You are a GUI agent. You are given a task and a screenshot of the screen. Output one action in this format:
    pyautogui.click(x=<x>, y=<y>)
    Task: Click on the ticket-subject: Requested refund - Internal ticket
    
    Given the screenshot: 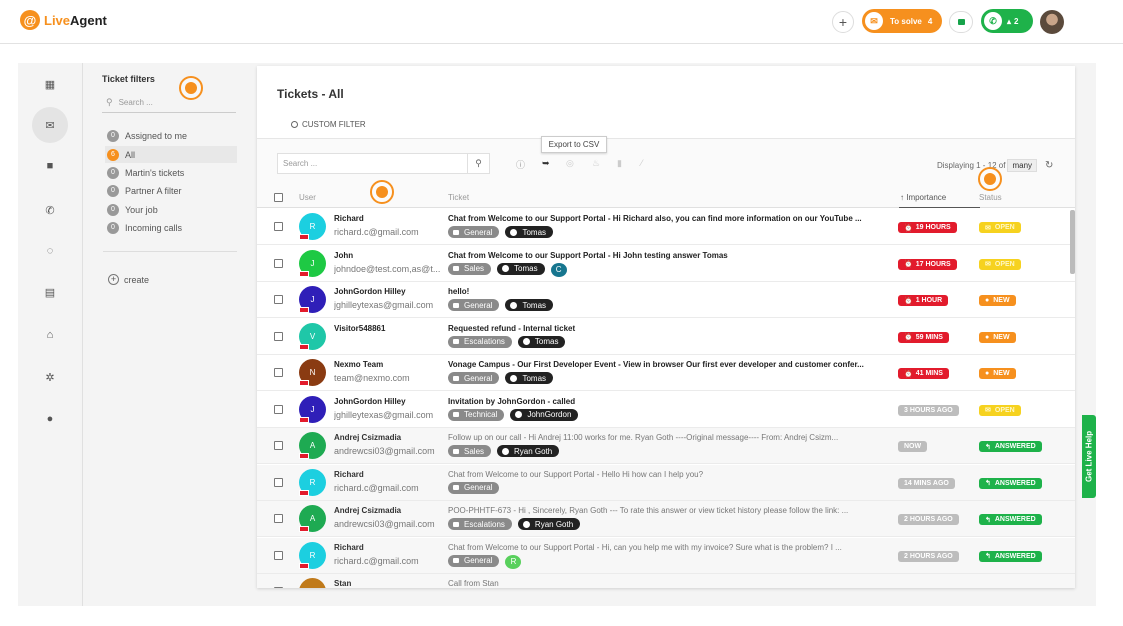 What is the action you would take?
    pyautogui.click(x=670, y=328)
    